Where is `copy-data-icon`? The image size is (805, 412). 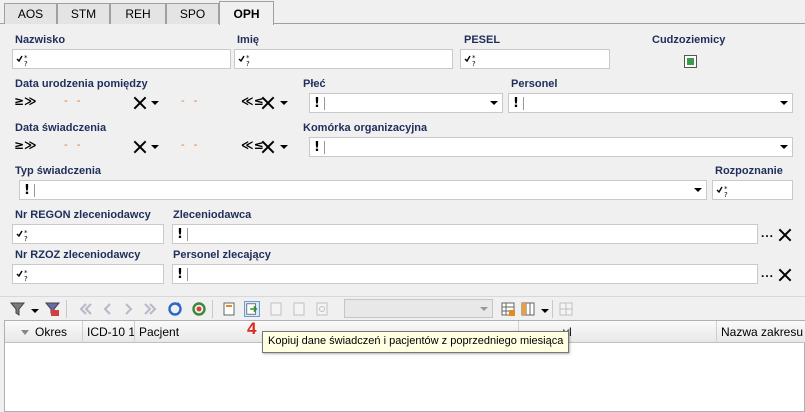 copy-data-icon is located at coordinates (252, 309).